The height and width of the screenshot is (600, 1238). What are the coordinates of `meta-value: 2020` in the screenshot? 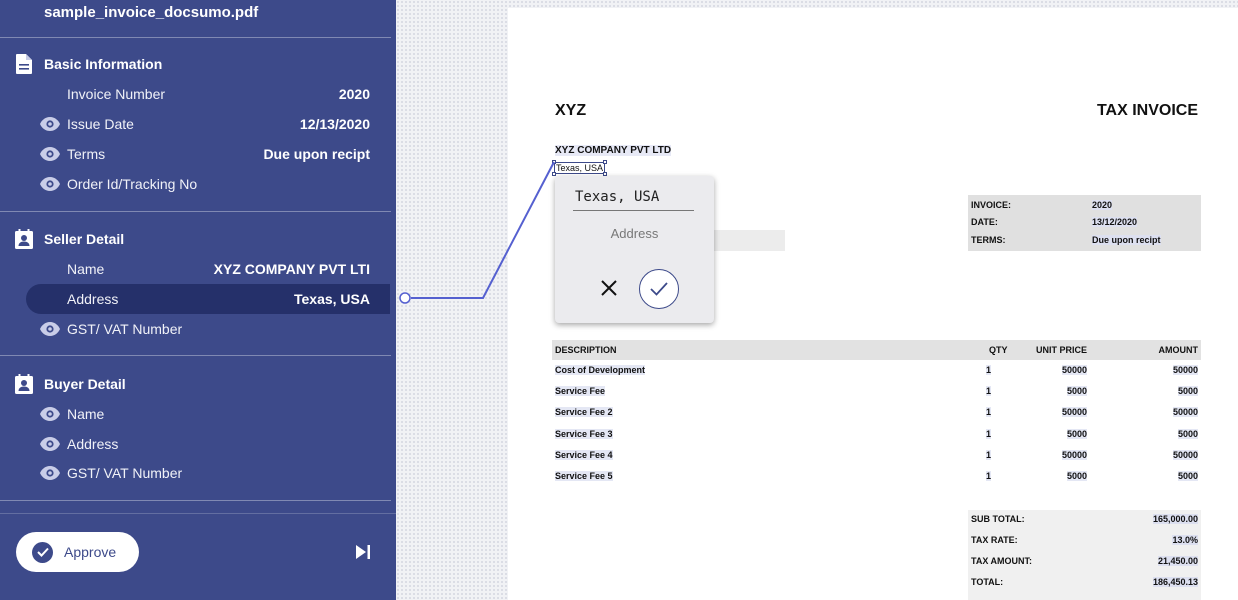 It's located at (1102, 205).